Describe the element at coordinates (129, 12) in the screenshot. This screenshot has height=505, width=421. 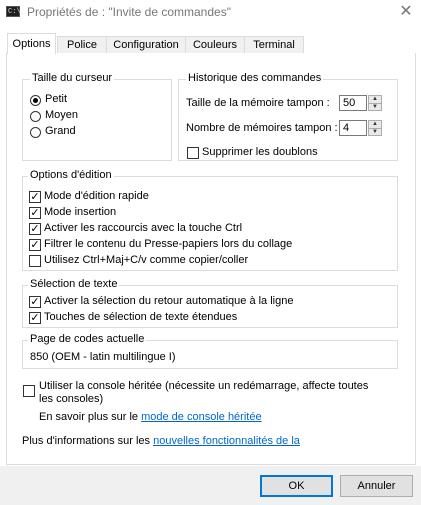
I see `window-title: Propriétés de : "Invite de commandes"` at that location.